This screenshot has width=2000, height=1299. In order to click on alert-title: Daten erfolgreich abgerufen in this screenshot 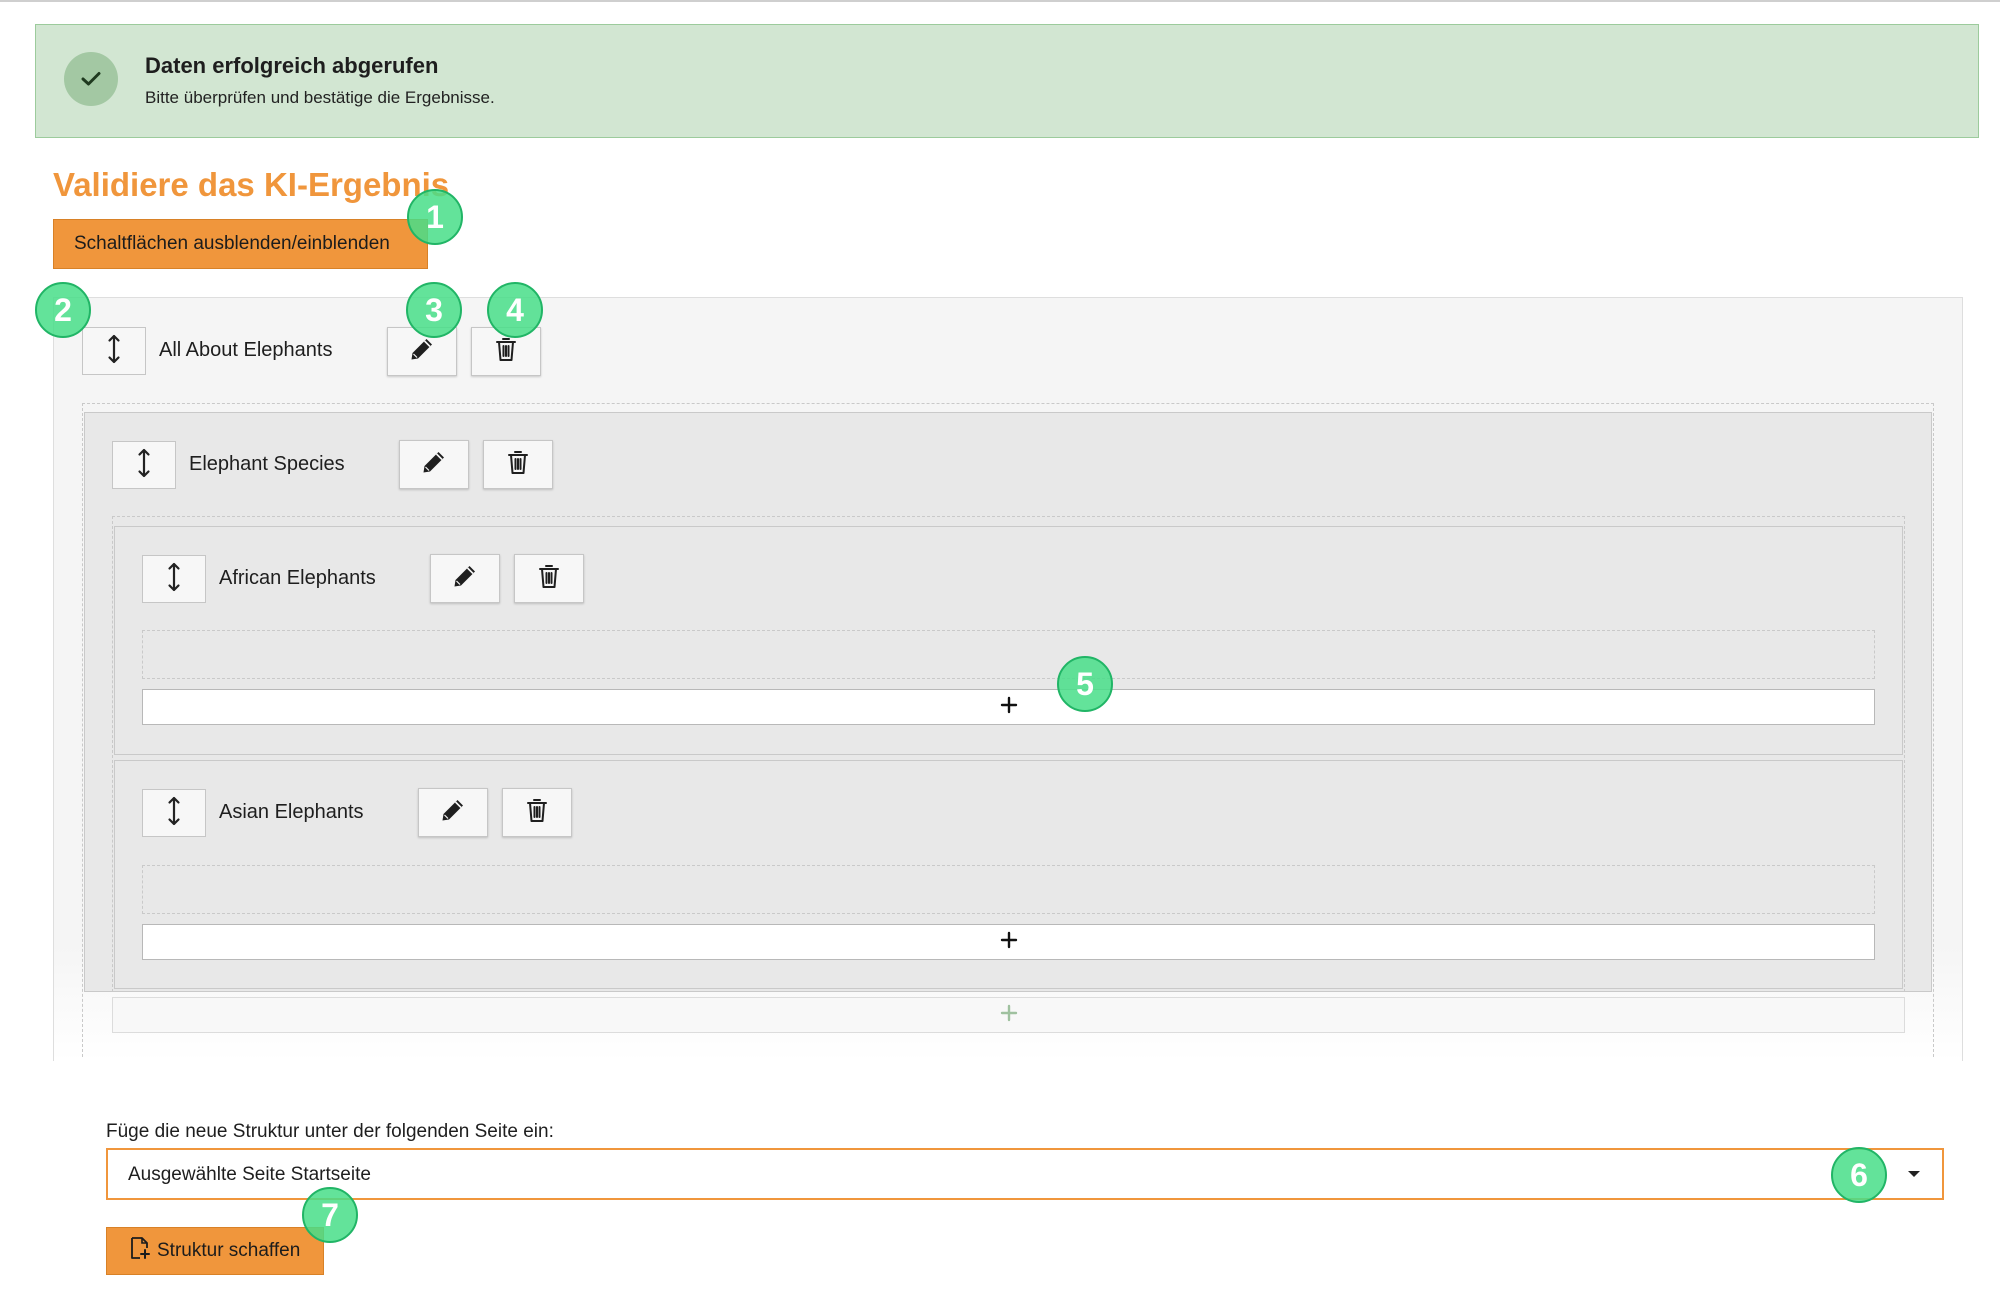, I will do `click(292, 65)`.